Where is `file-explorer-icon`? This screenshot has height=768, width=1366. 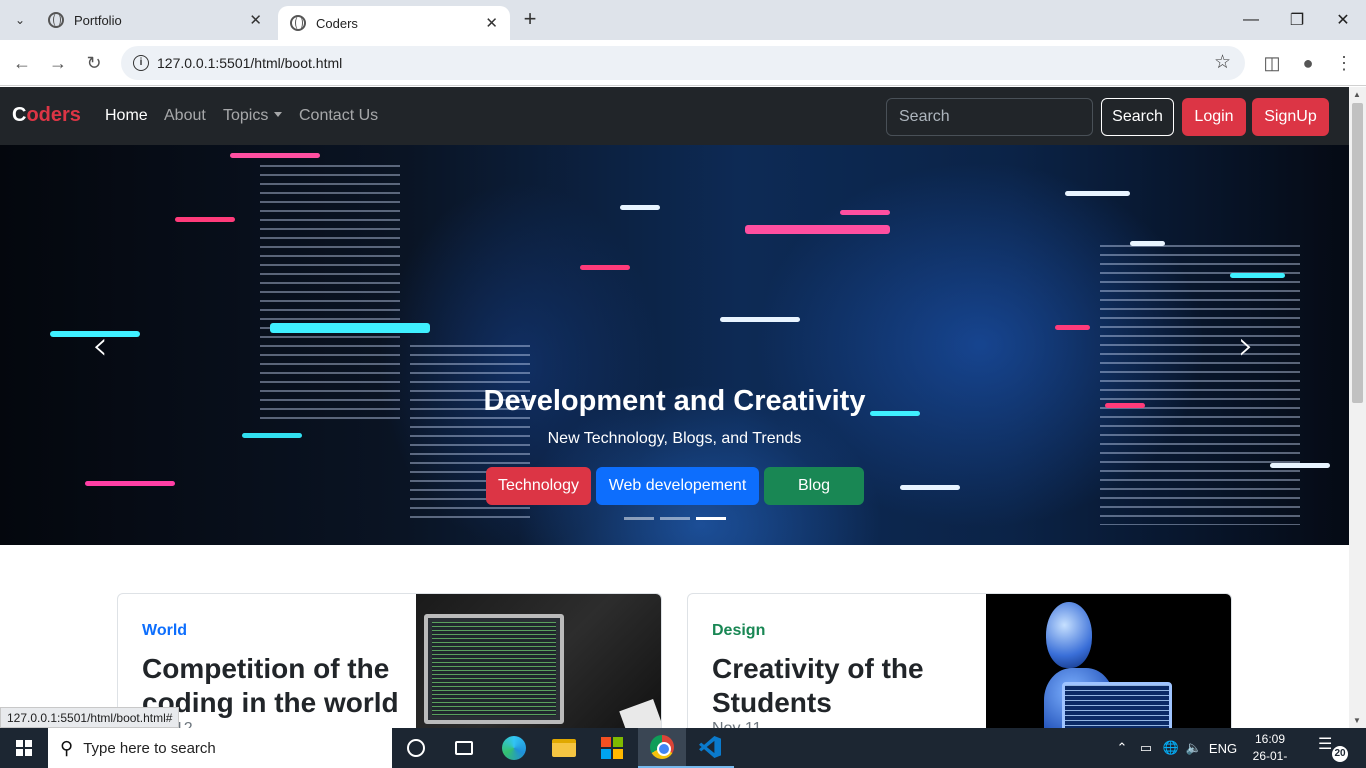
file-explorer-icon is located at coordinates (564, 748).